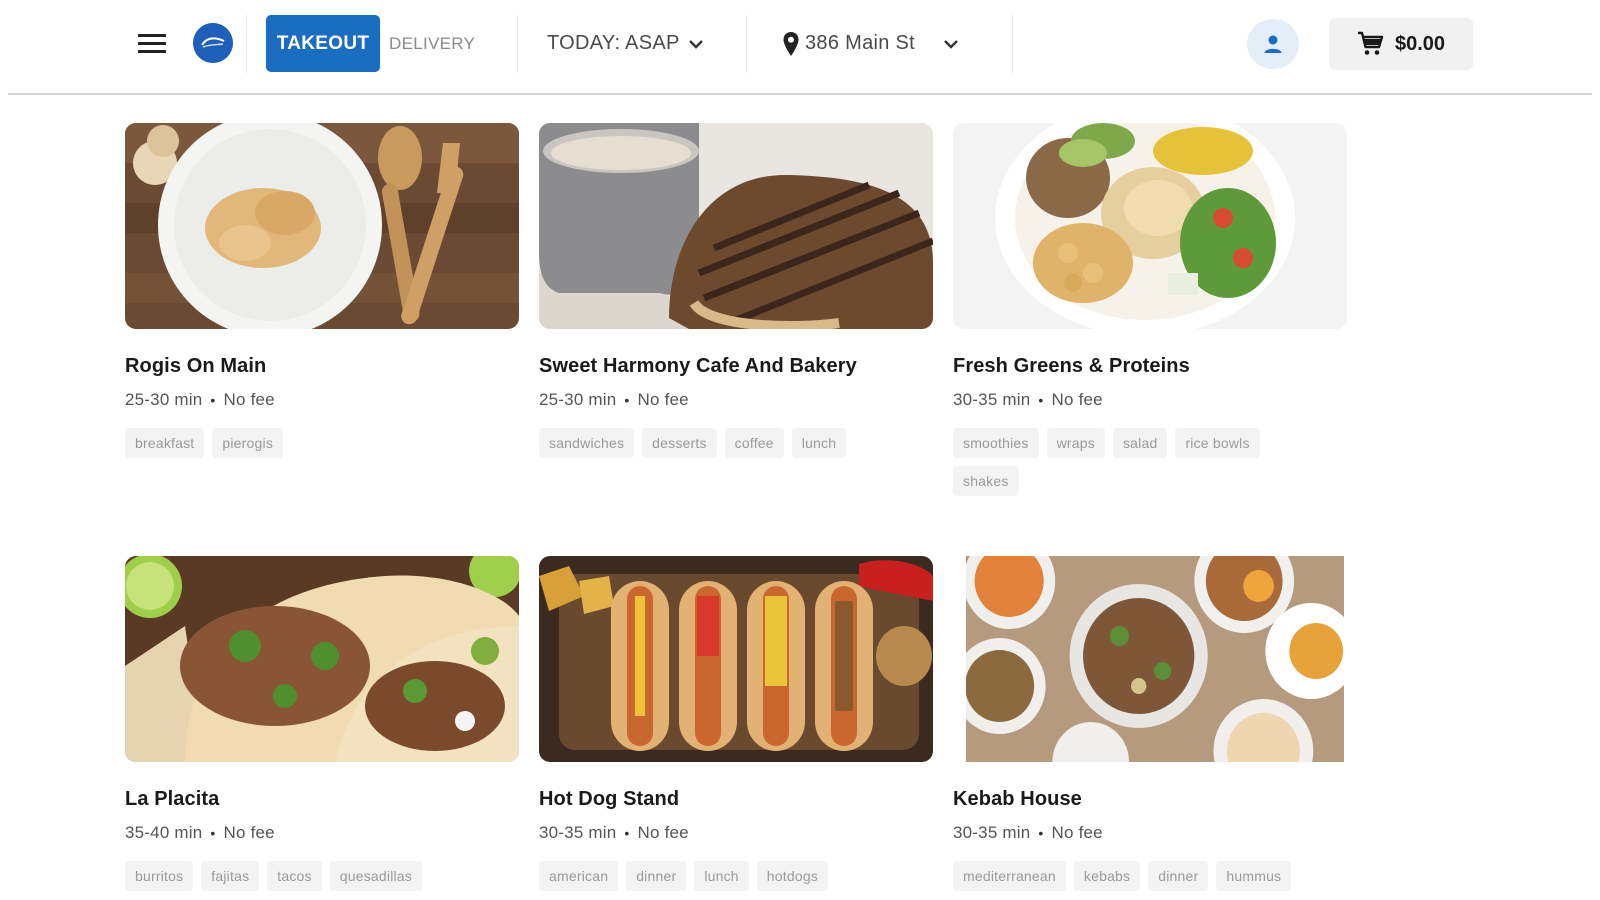 Image resolution: width=1600 pixels, height=900 pixels. I want to click on cuisine-tag: desserts, so click(679, 443).